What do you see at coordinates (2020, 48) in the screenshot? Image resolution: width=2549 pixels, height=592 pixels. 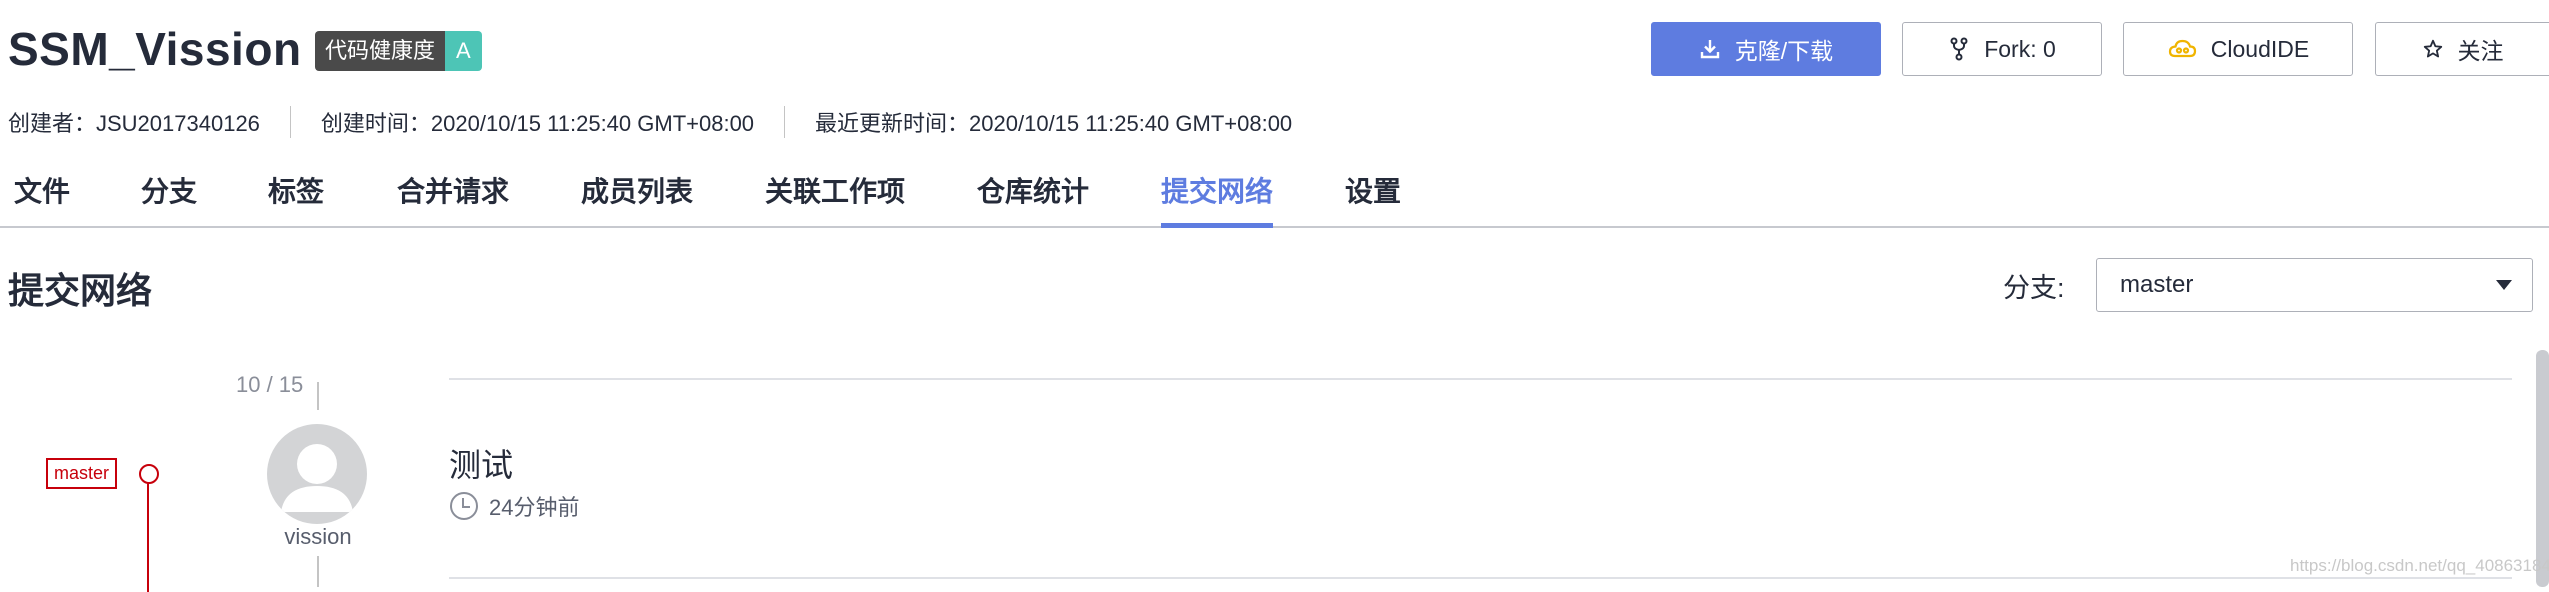 I see `fork-label: Fork: 0` at bounding box center [2020, 48].